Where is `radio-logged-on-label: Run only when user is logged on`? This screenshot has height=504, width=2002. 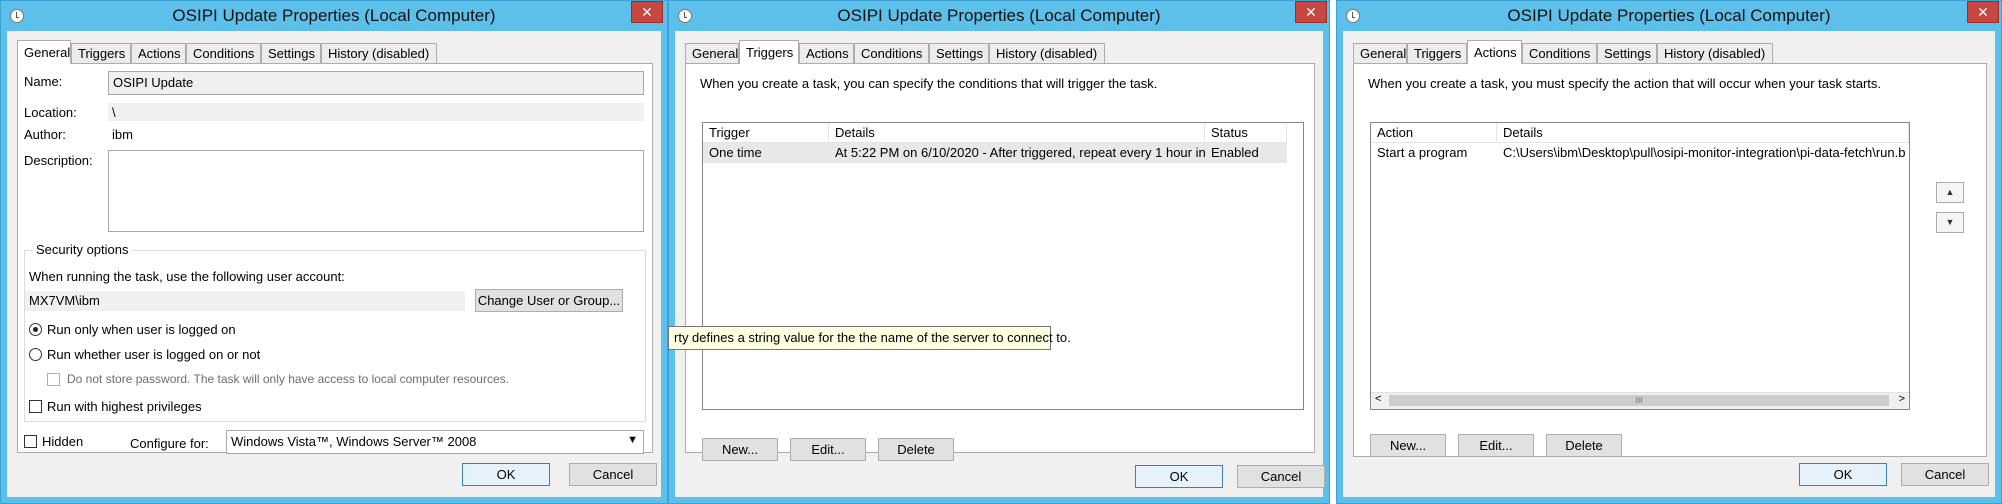 radio-logged-on-label: Run only when user is logged on is located at coordinates (141, 329).